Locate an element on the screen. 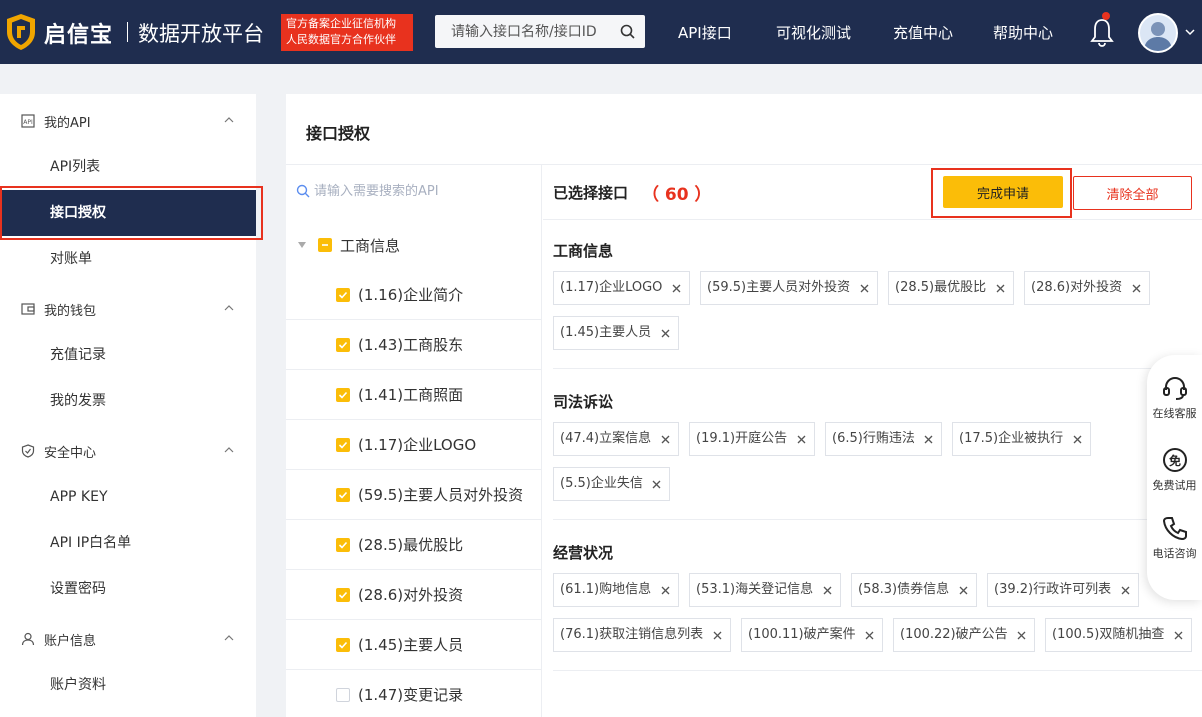  logo-shield-icon is located at coordinates (21, 32).